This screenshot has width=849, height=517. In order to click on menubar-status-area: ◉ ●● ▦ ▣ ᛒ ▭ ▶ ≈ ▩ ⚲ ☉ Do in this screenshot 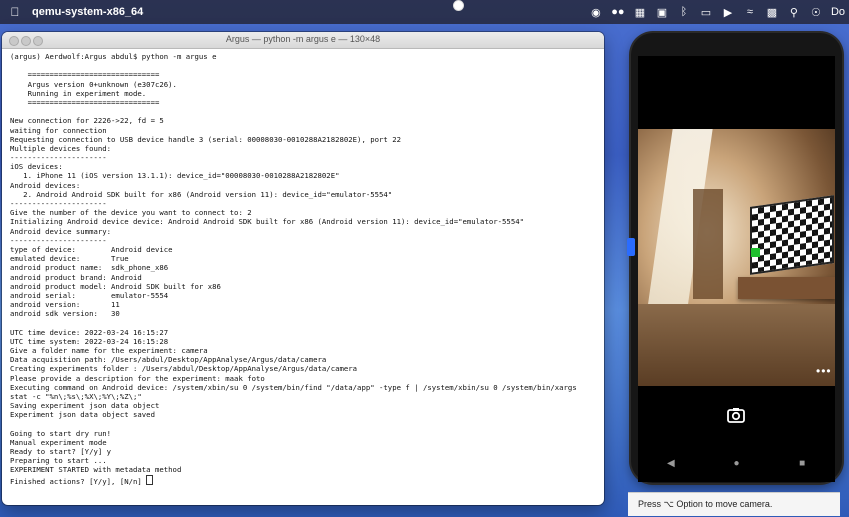, I will do `click(717, 12)`.